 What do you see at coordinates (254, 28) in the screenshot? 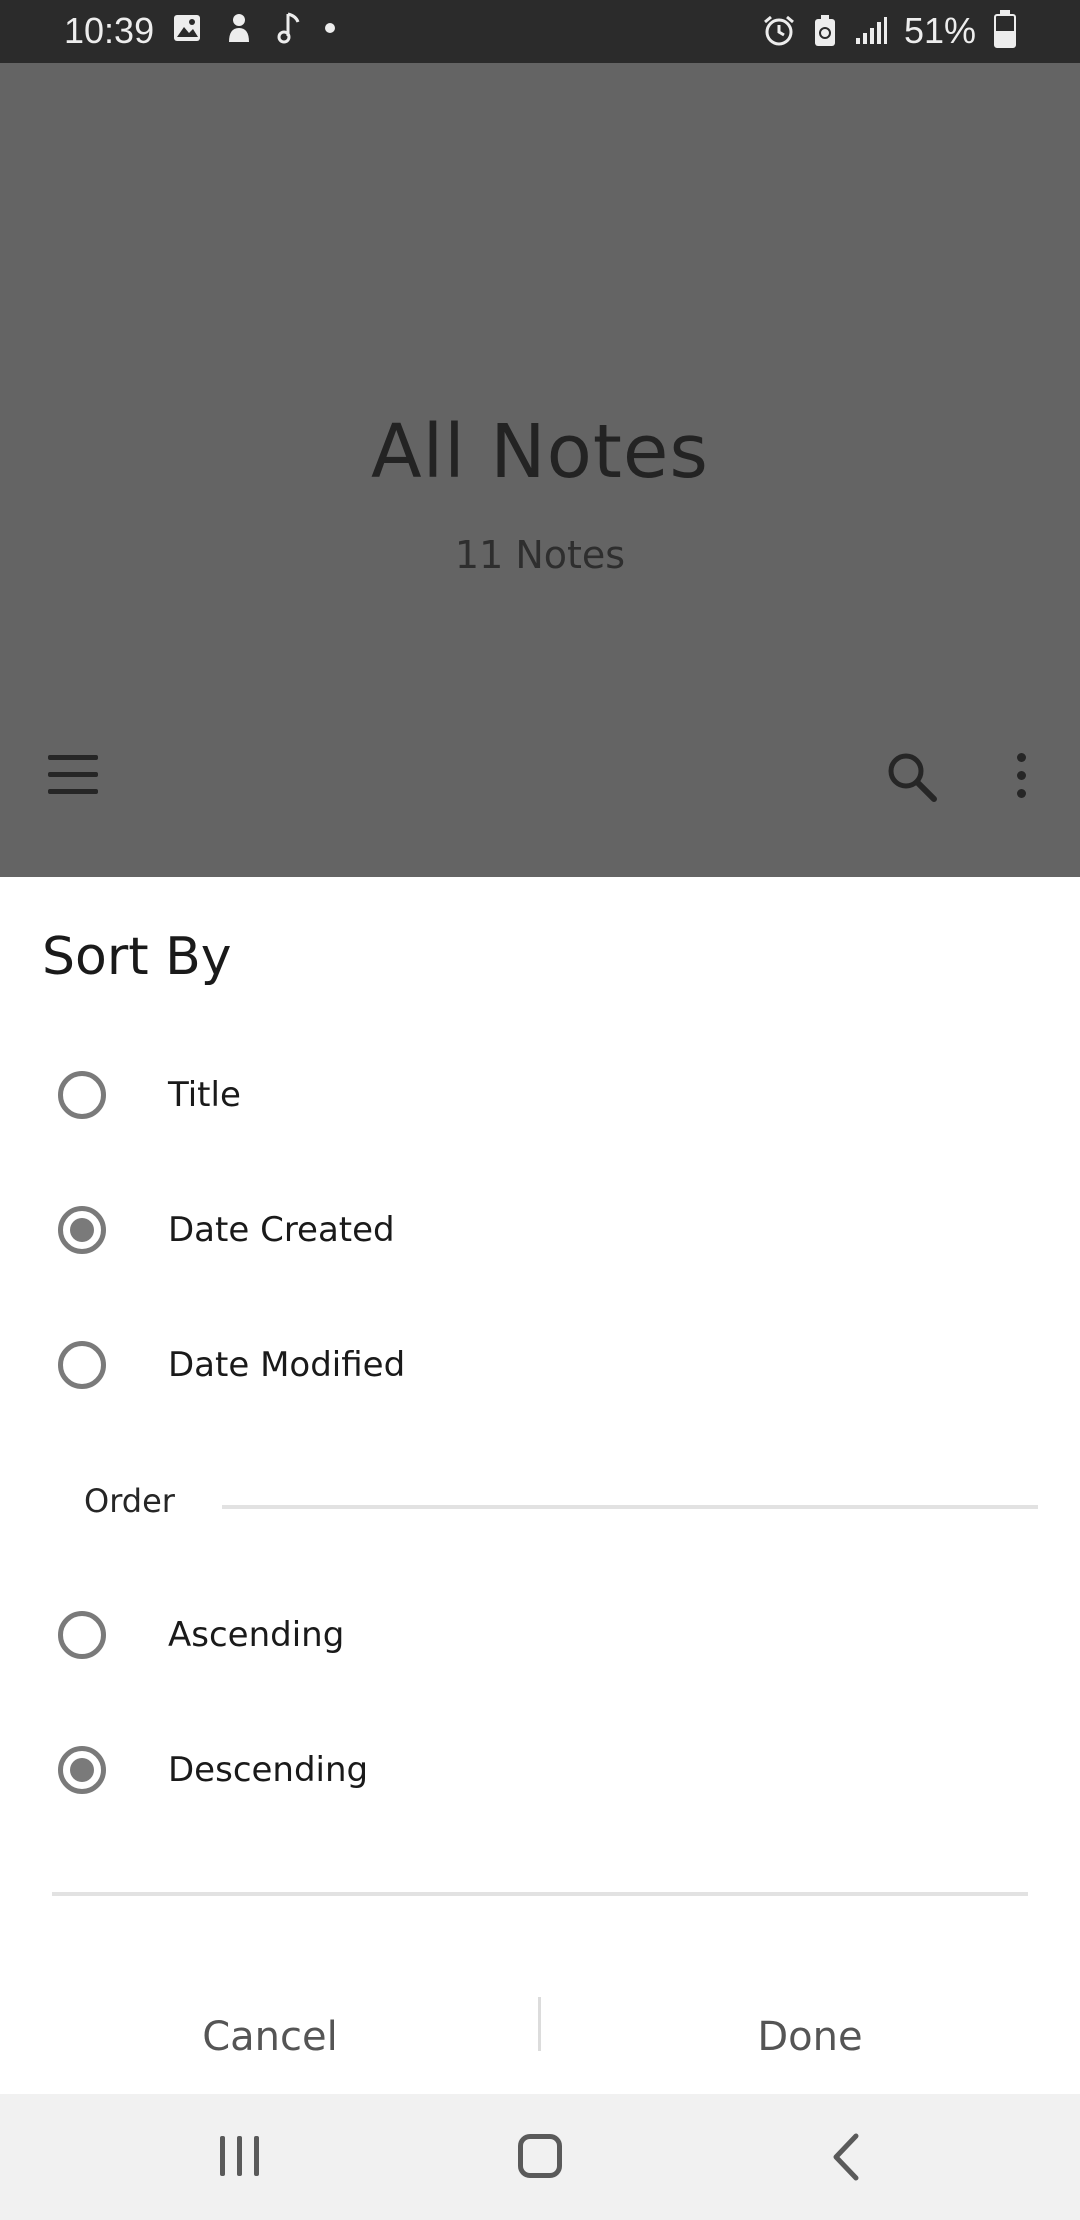
I see `status-left-icons` at bounding box center [254, 28].